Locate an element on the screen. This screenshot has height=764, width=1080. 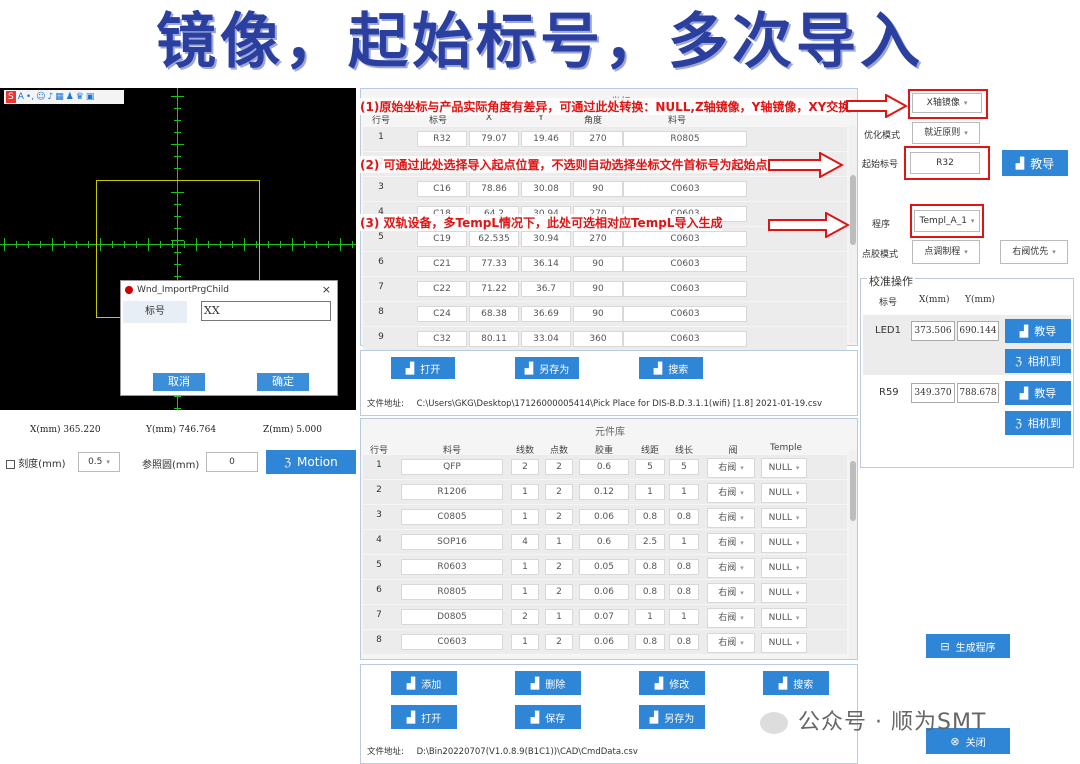
cad-cell: 36.69 is located at coordinates (546, 314).